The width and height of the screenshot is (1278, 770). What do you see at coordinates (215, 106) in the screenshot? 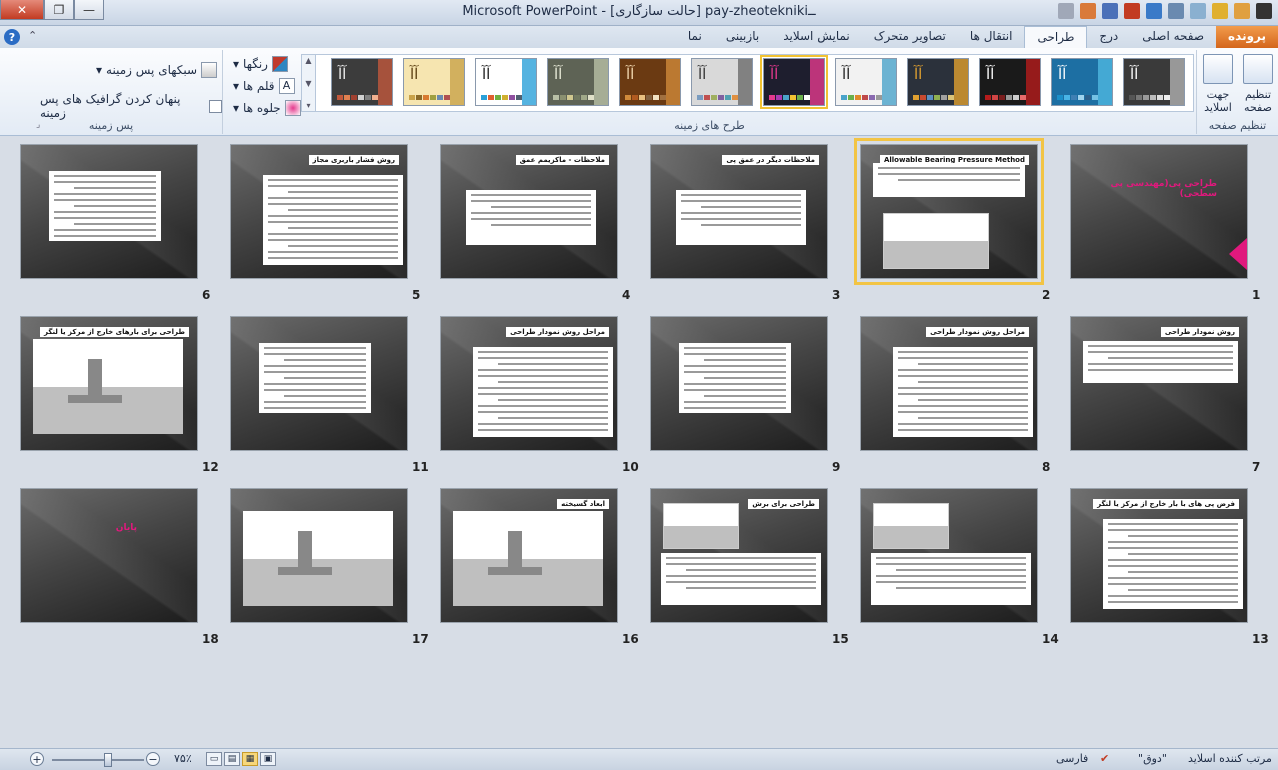
I see `hide-background-checkbox` at bounding box center [215, 106].